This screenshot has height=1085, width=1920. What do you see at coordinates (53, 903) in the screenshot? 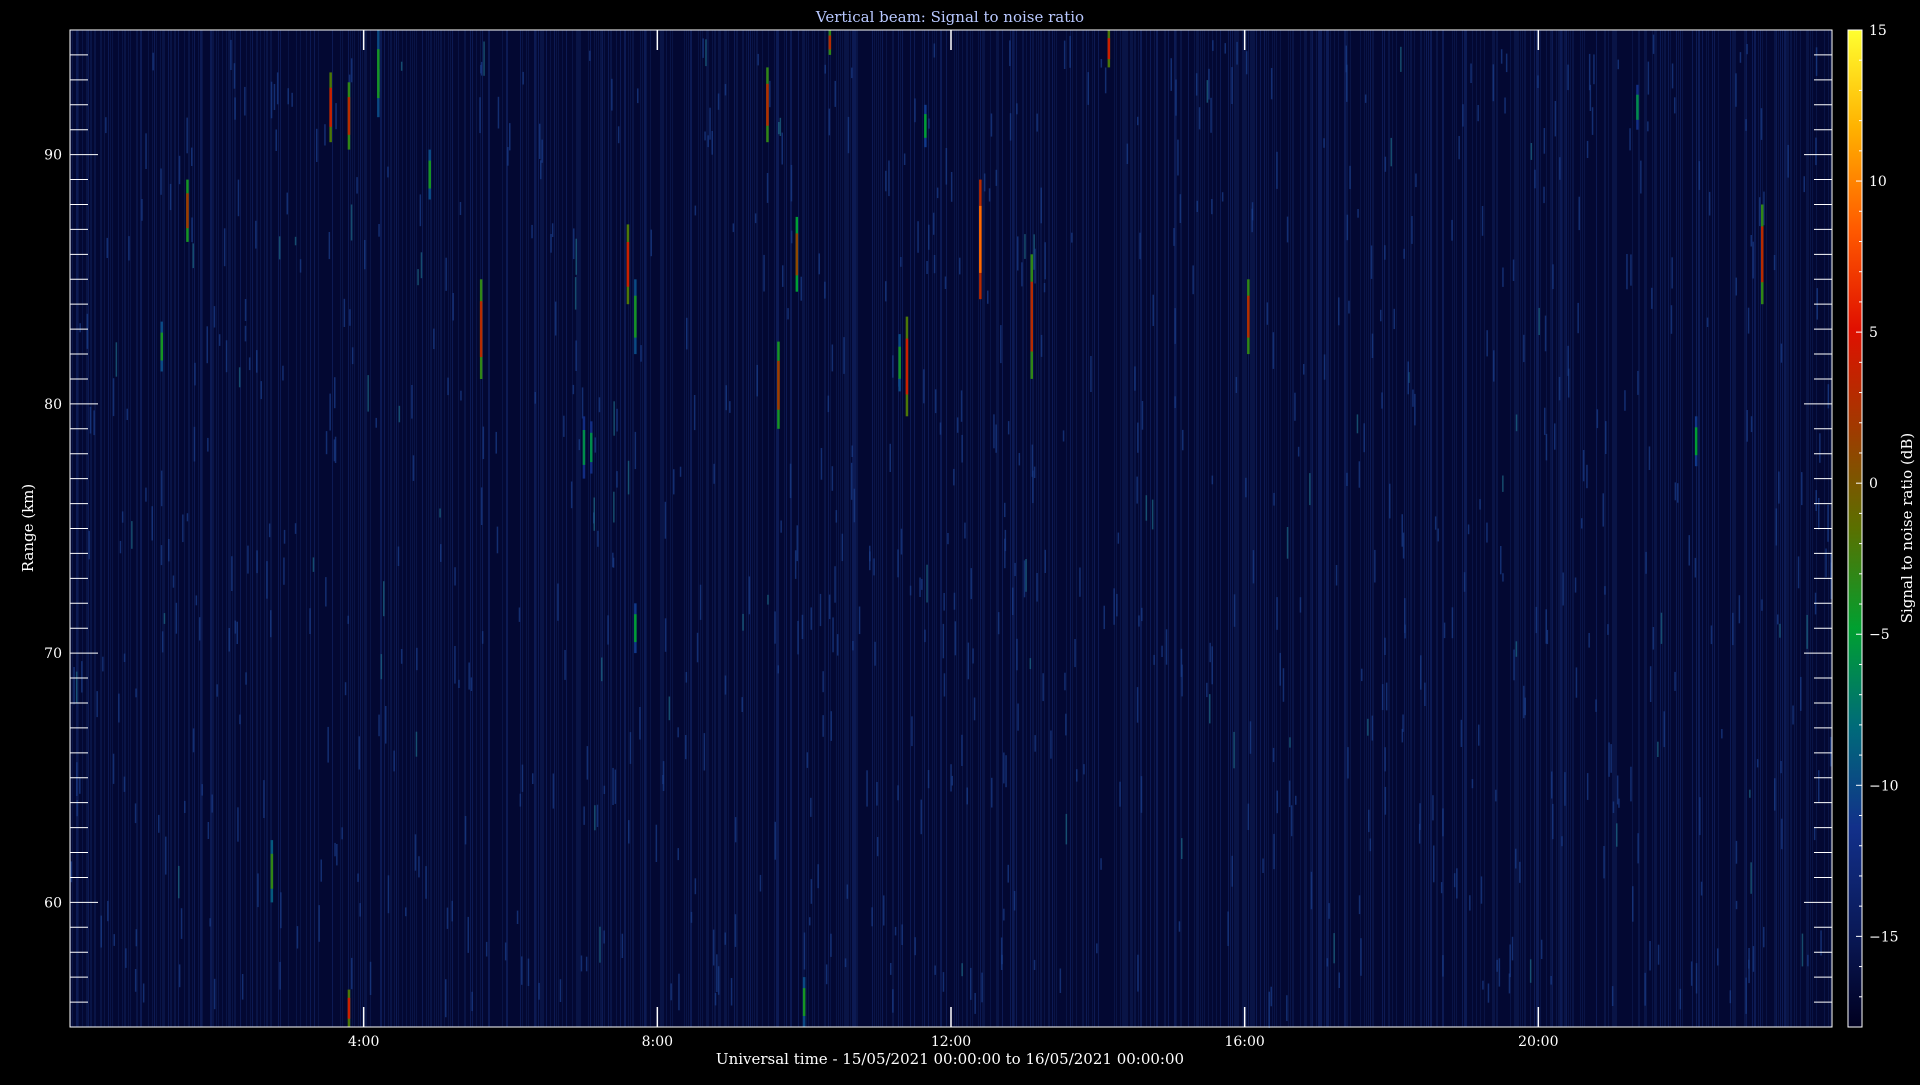
I see `y-tick-label: 60` at bounding box center [53, 903].